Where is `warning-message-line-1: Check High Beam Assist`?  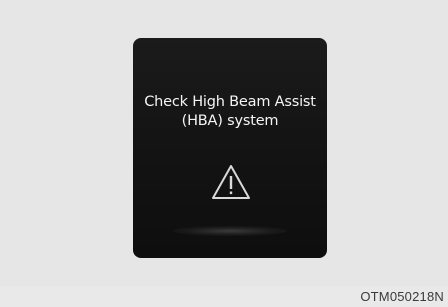
warning-message-line-1: Check High Beam Assist is located at coordinates (230, 102).